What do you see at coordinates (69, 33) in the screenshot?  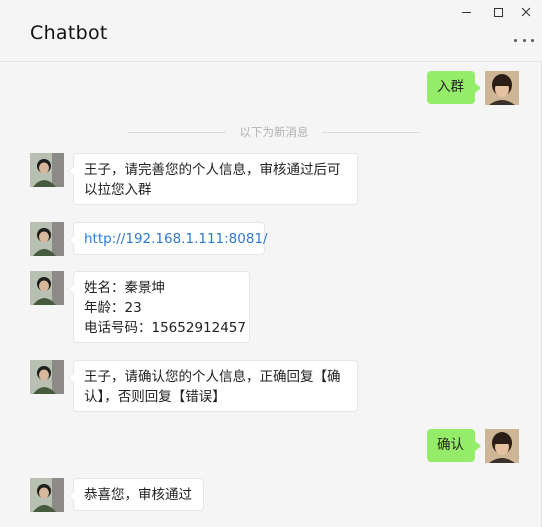 I see `chat-title: Chatbot` at bounding box center [69, 33].